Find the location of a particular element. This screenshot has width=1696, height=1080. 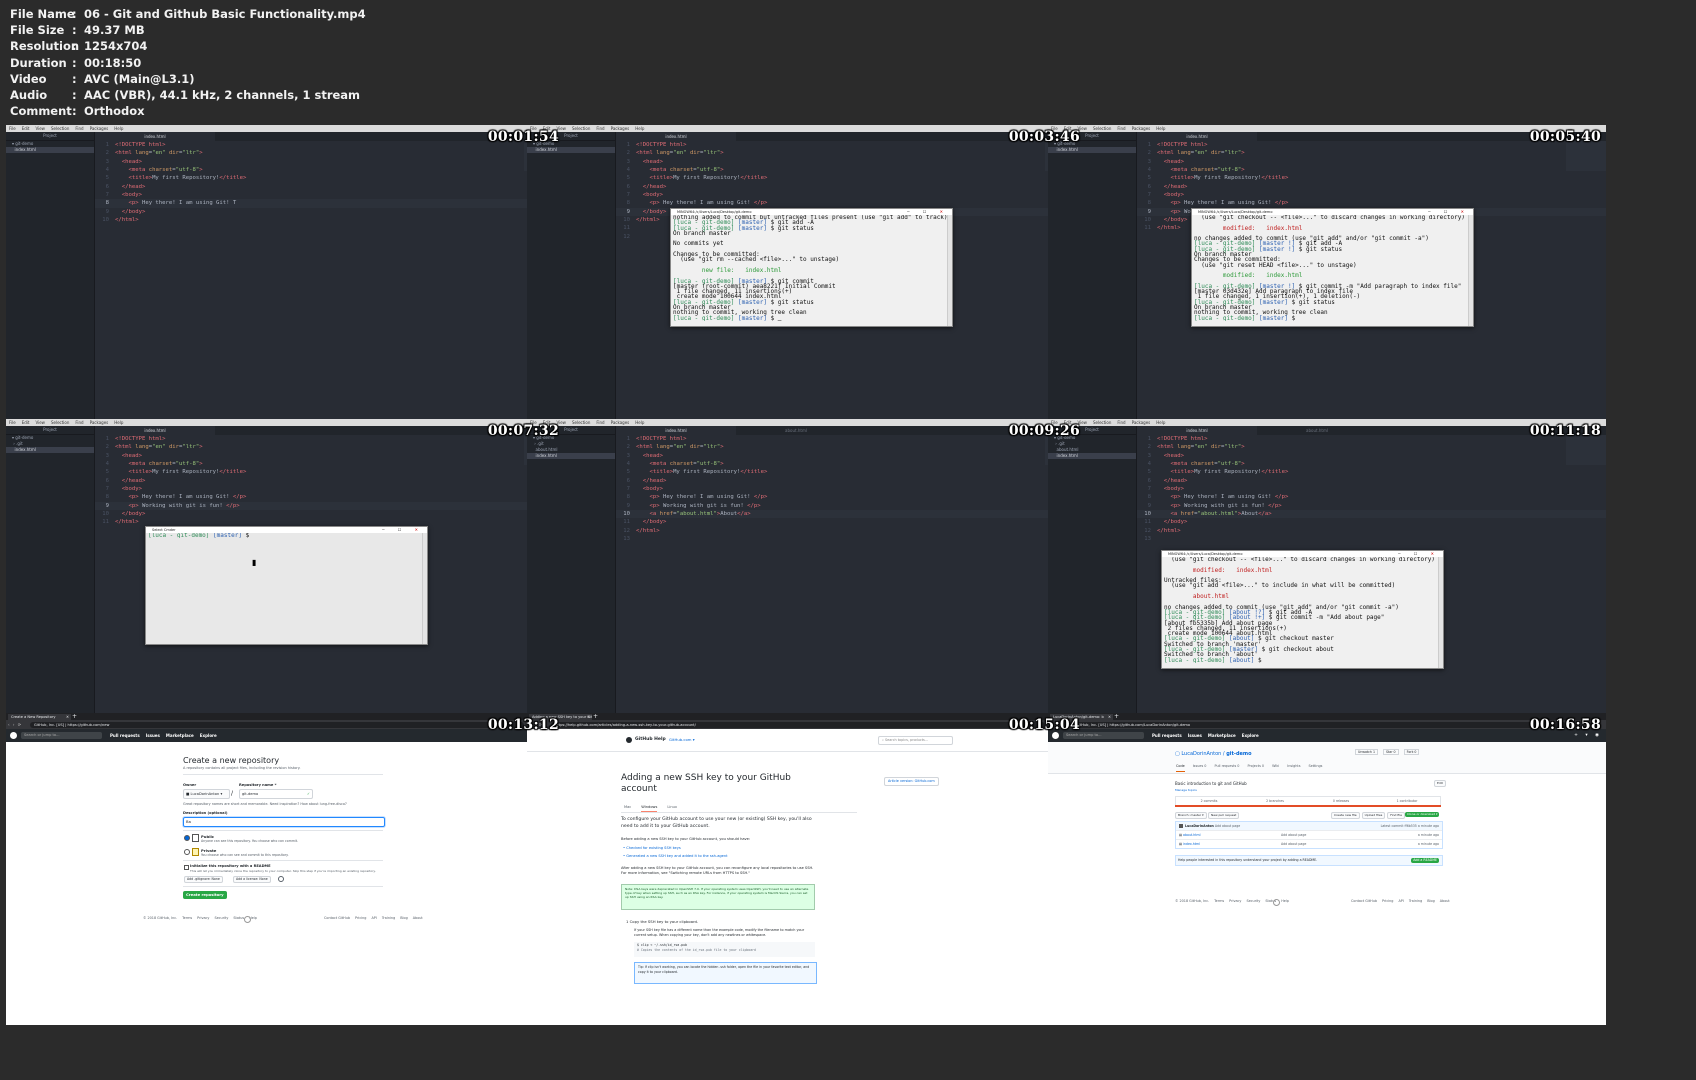

article-version-select: Article version: GitHub.com is located at coordinates (911, 781).